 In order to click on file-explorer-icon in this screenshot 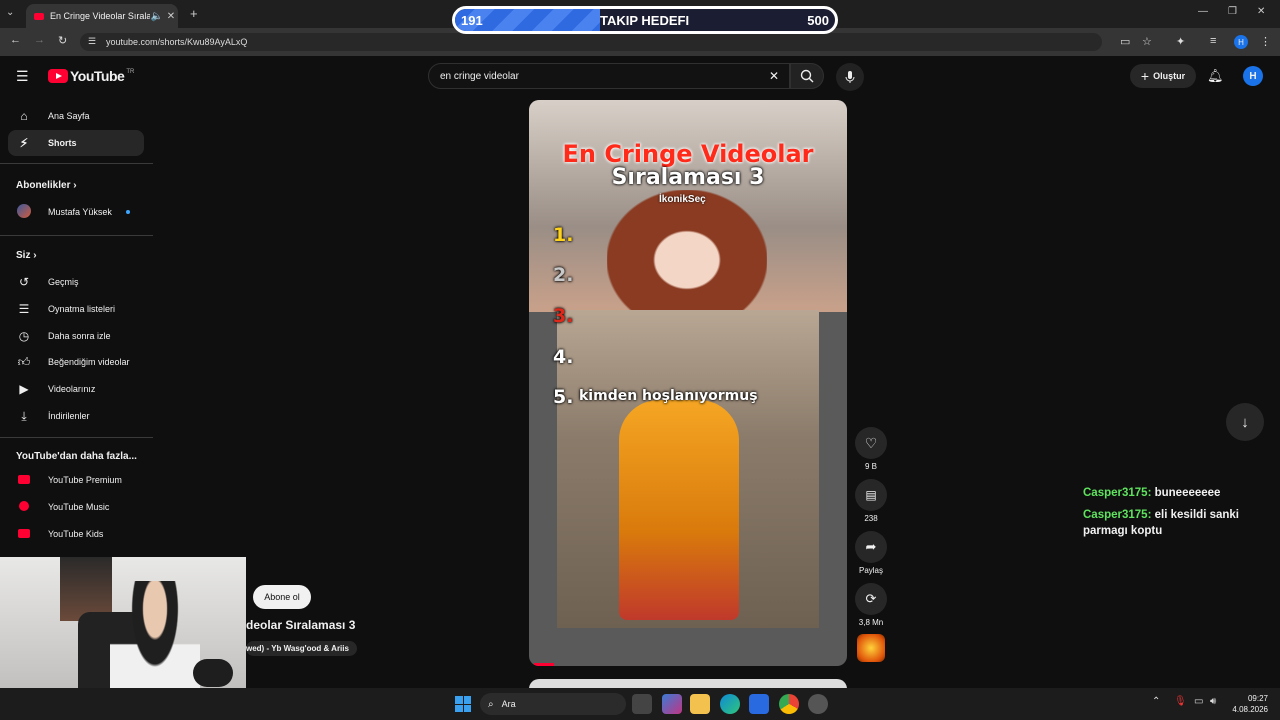, I will do `click(700, 704)`.